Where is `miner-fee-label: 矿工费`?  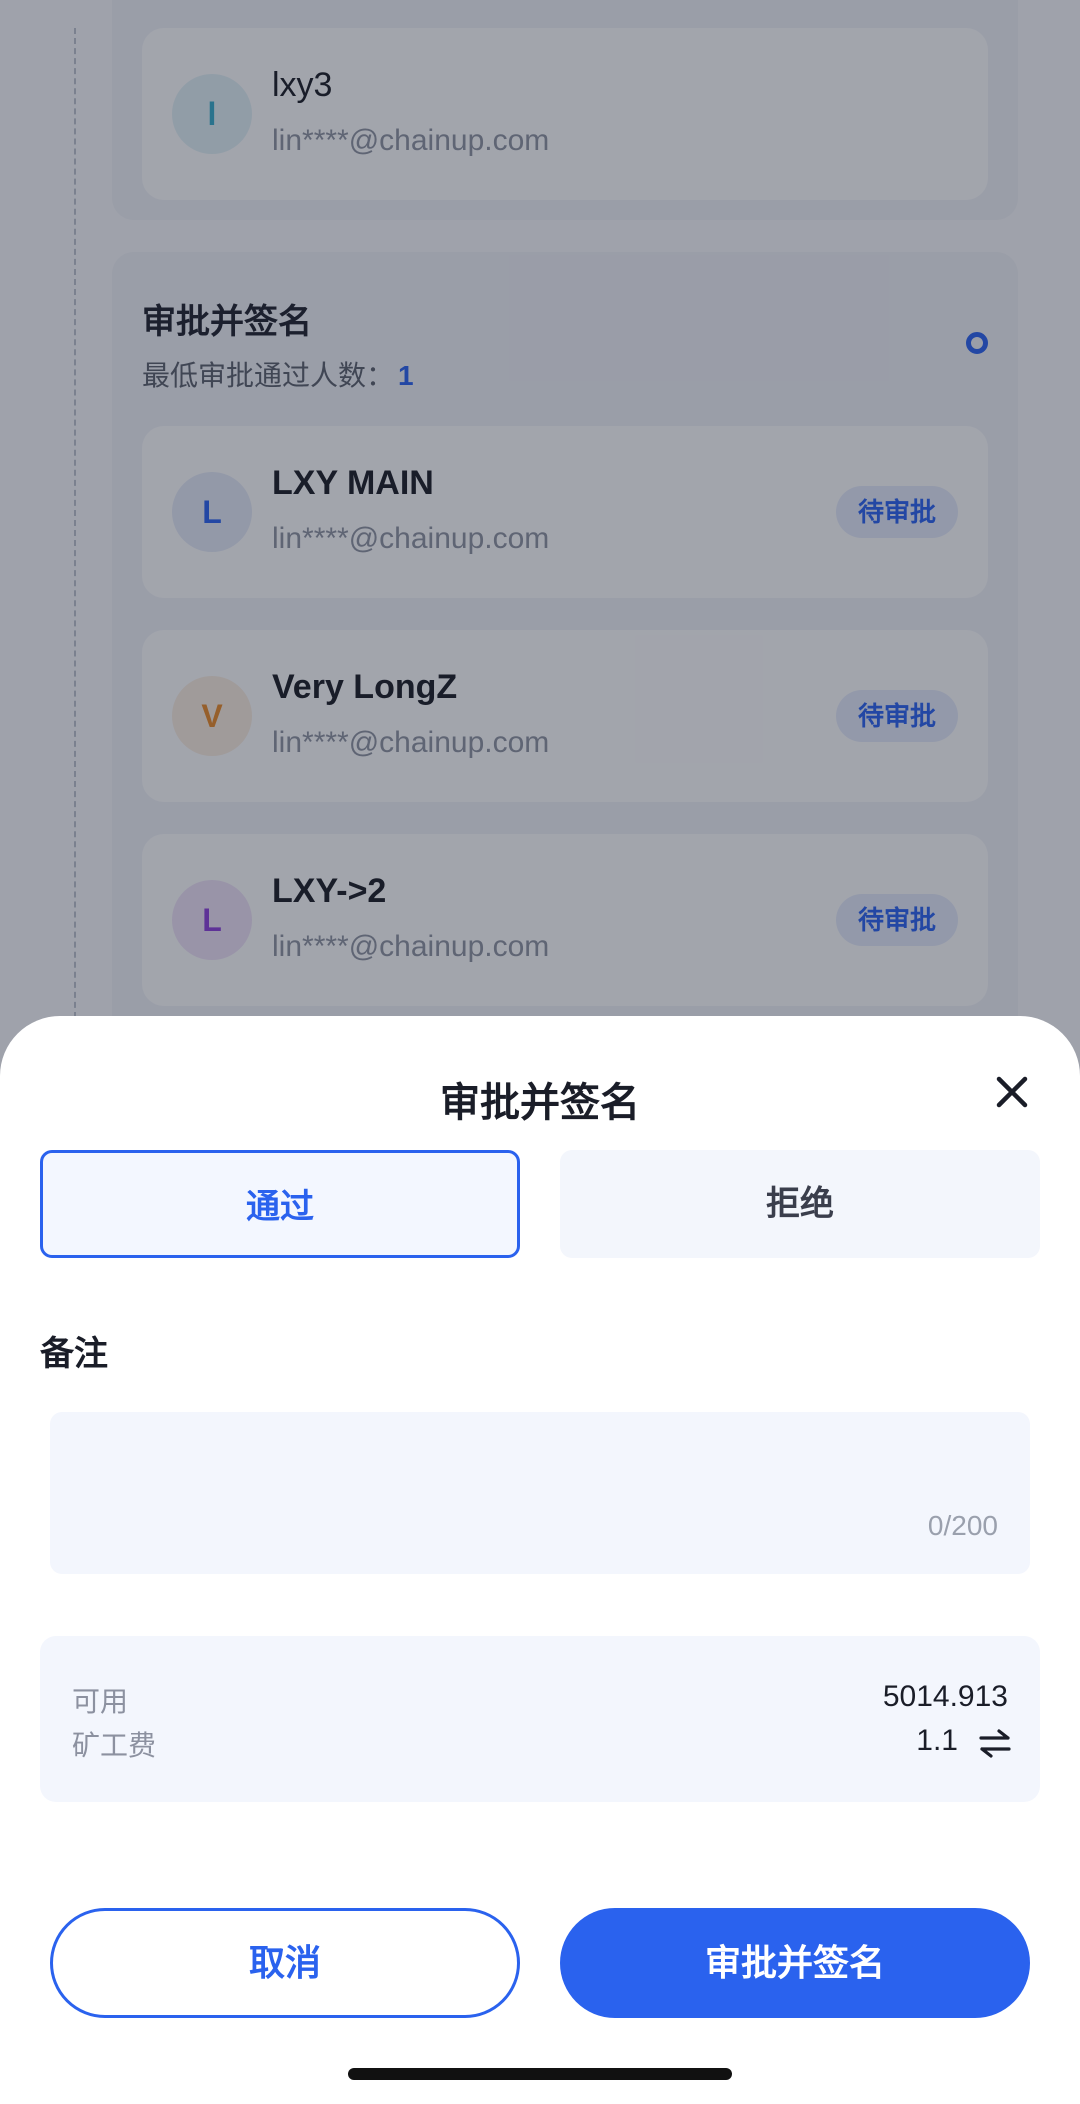
miner-fee-label: 矿工费 is located at coordinates (114, 1745).